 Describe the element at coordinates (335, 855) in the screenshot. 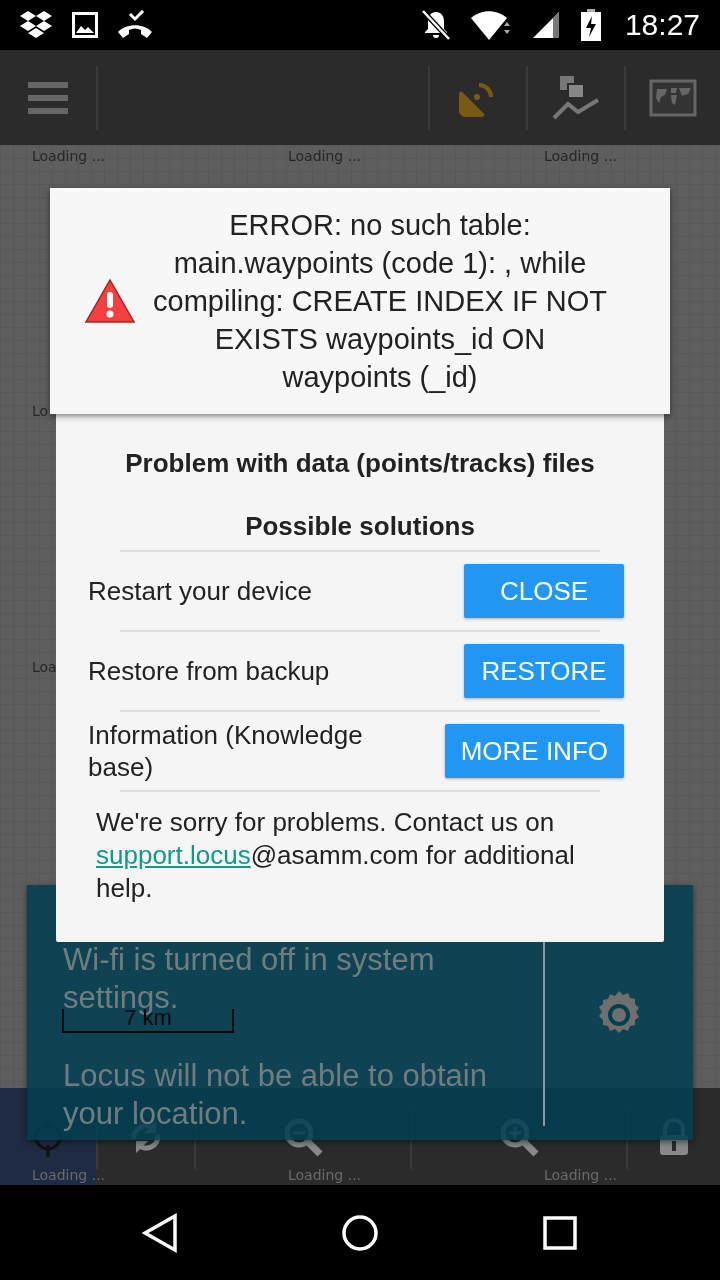

I see `support-text: We're sorry for problems. Contact us on support.locus@asamm.com for additional help.` at that location.